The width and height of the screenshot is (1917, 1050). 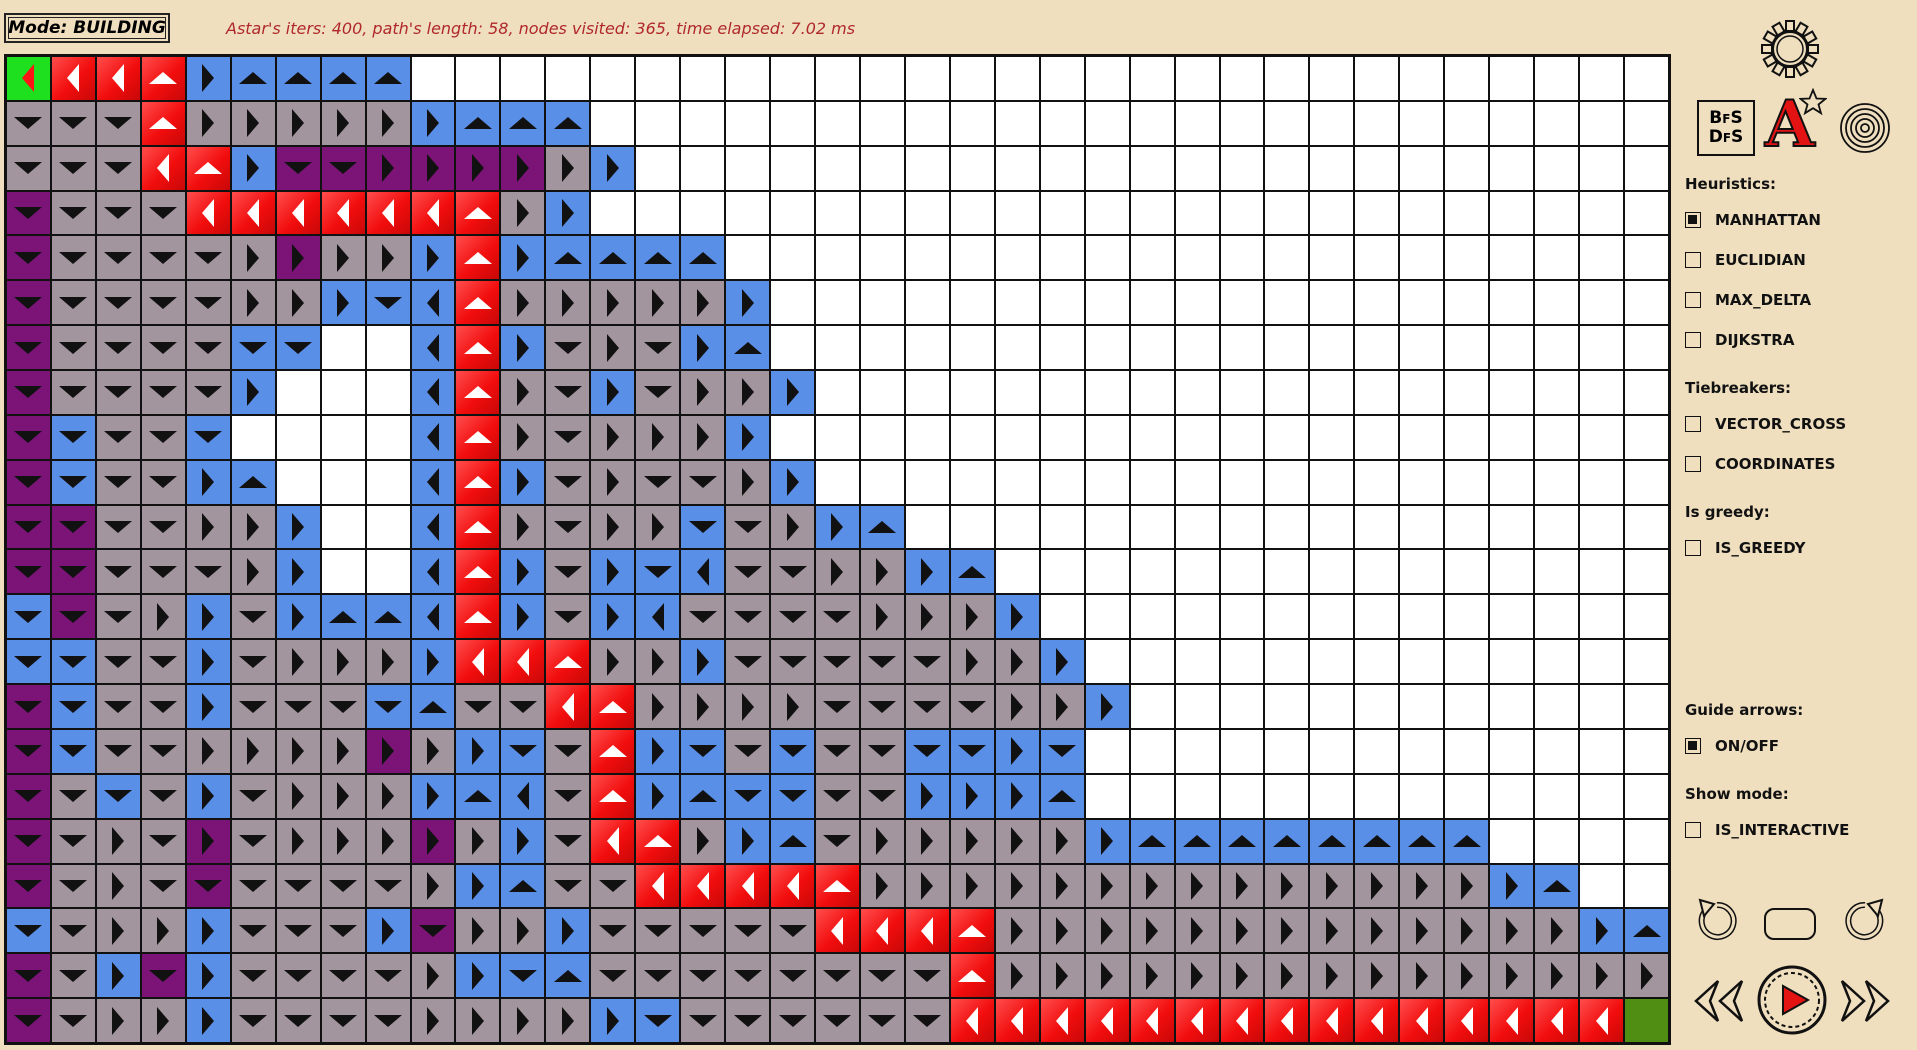 What do you see at coordinates (1693, 220) in the screenshot?
I see `checkbox-manhattan` at bounding box center [1693, 220].